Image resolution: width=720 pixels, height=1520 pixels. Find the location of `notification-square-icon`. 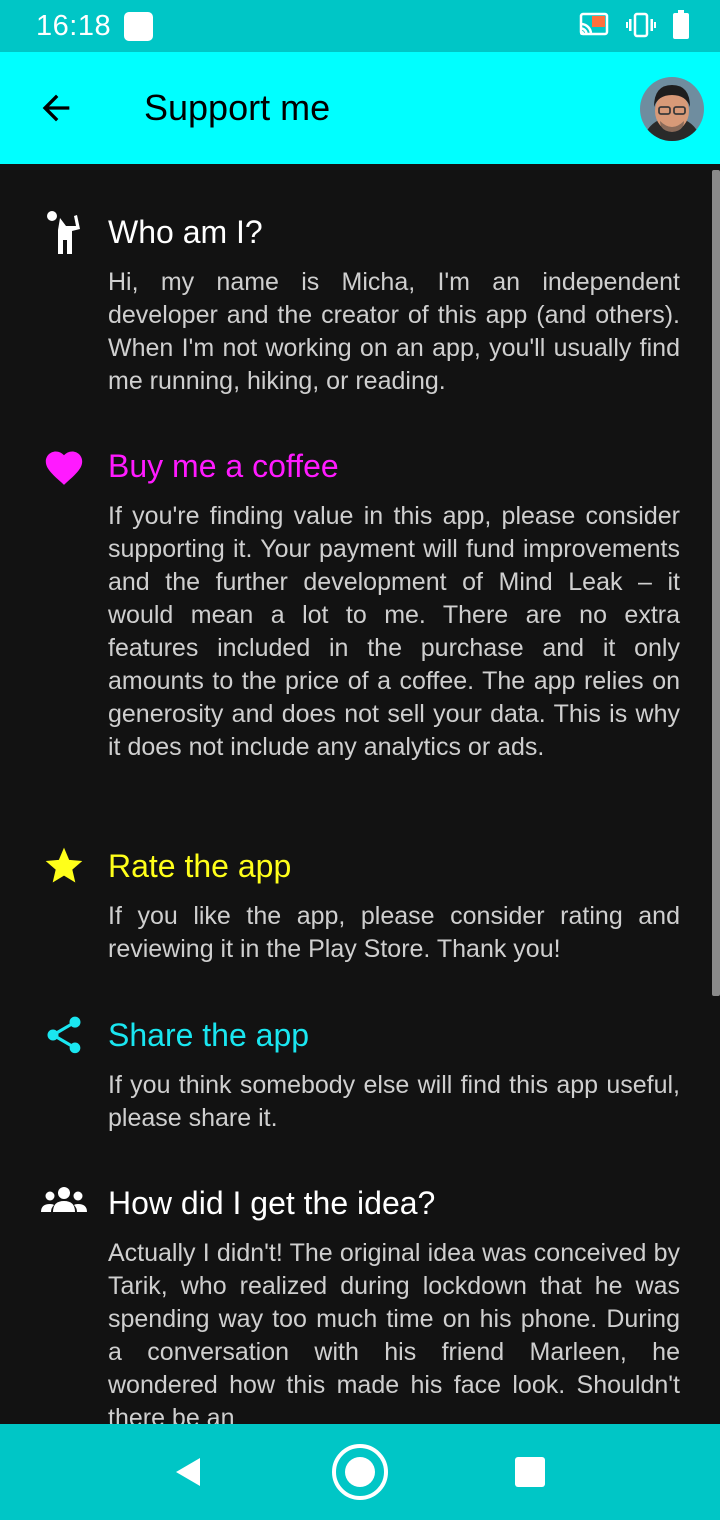

notification-square-icon is located at coordinates (138, 26).